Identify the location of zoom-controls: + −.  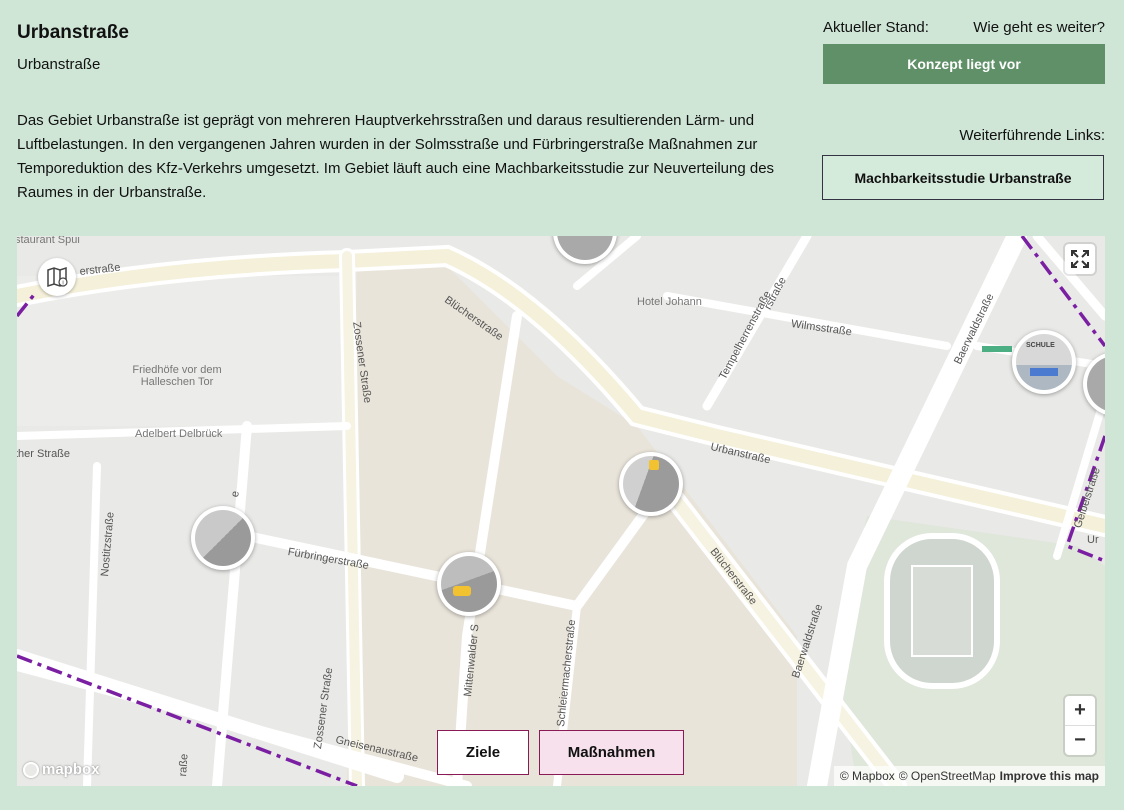
(1080, 725).